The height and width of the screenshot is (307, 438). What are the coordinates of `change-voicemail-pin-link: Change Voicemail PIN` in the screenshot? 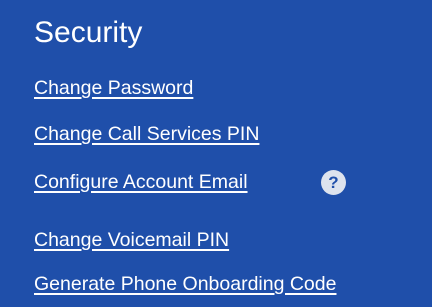 It's located at (131, 240).